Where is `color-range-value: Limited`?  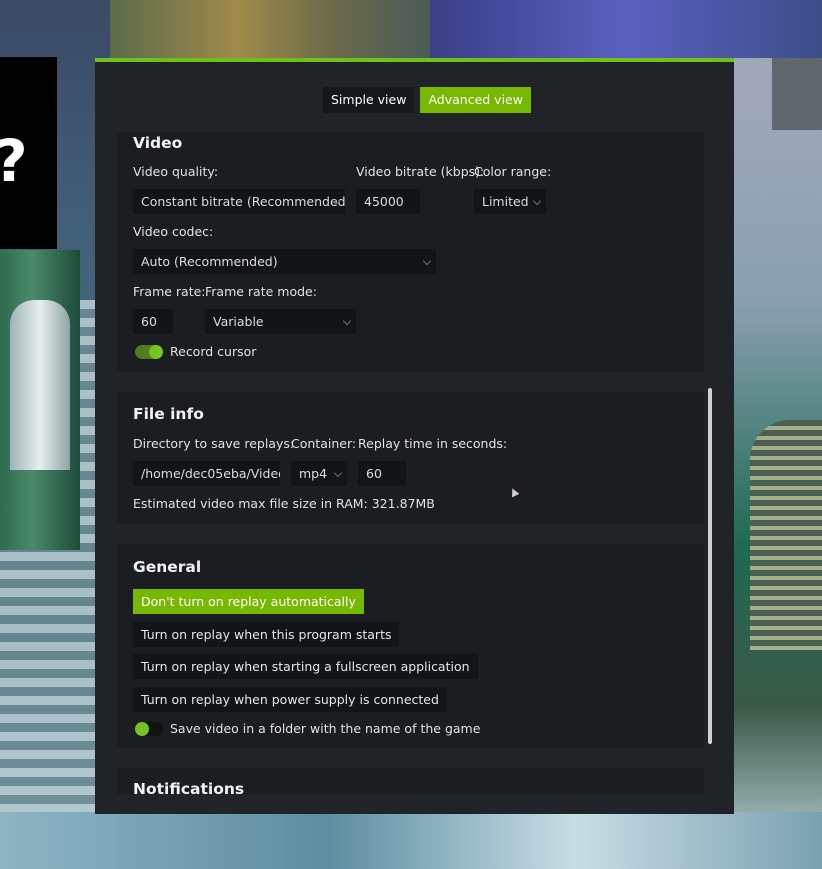
color-range-value: Limited is located at coordinates (505, 201).